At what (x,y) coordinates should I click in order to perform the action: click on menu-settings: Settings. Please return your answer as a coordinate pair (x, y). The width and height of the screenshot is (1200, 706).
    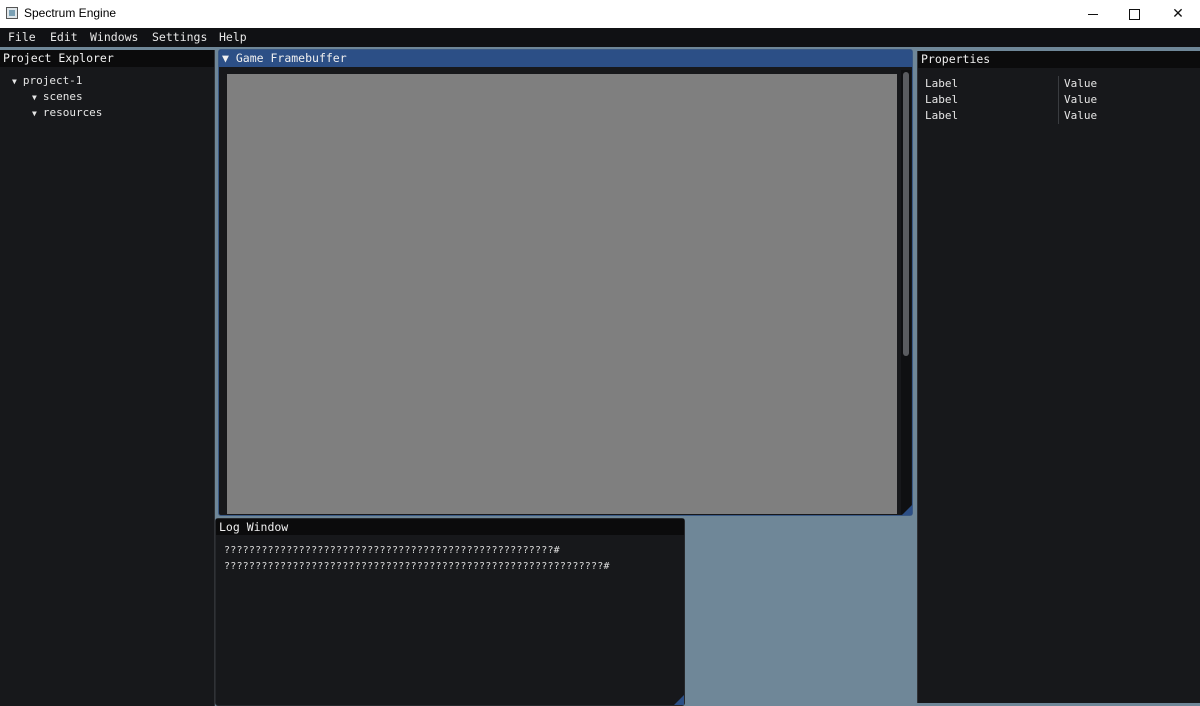
    Looking at the image, I should click on (179, 37).